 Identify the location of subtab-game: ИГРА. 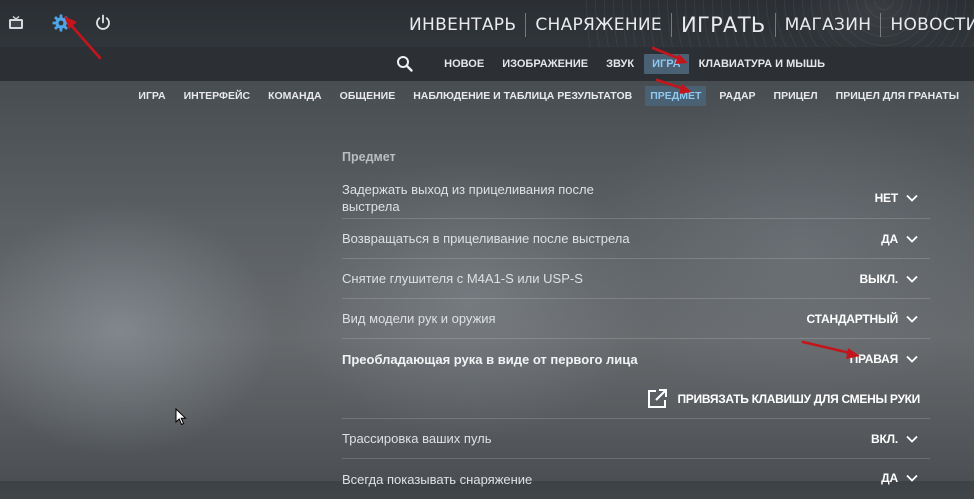
(151, 96).